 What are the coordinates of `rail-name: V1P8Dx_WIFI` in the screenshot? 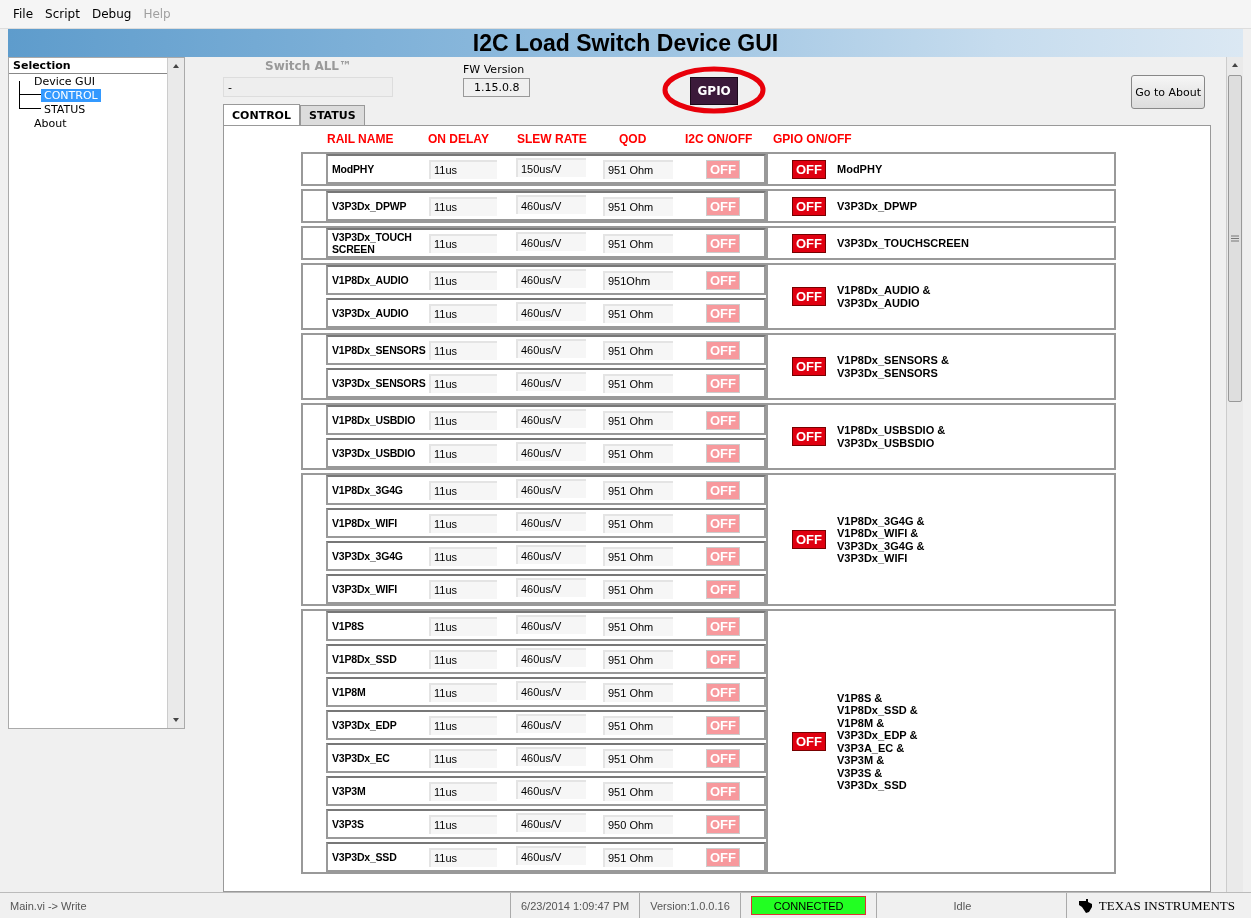 It's located at (364, 523).